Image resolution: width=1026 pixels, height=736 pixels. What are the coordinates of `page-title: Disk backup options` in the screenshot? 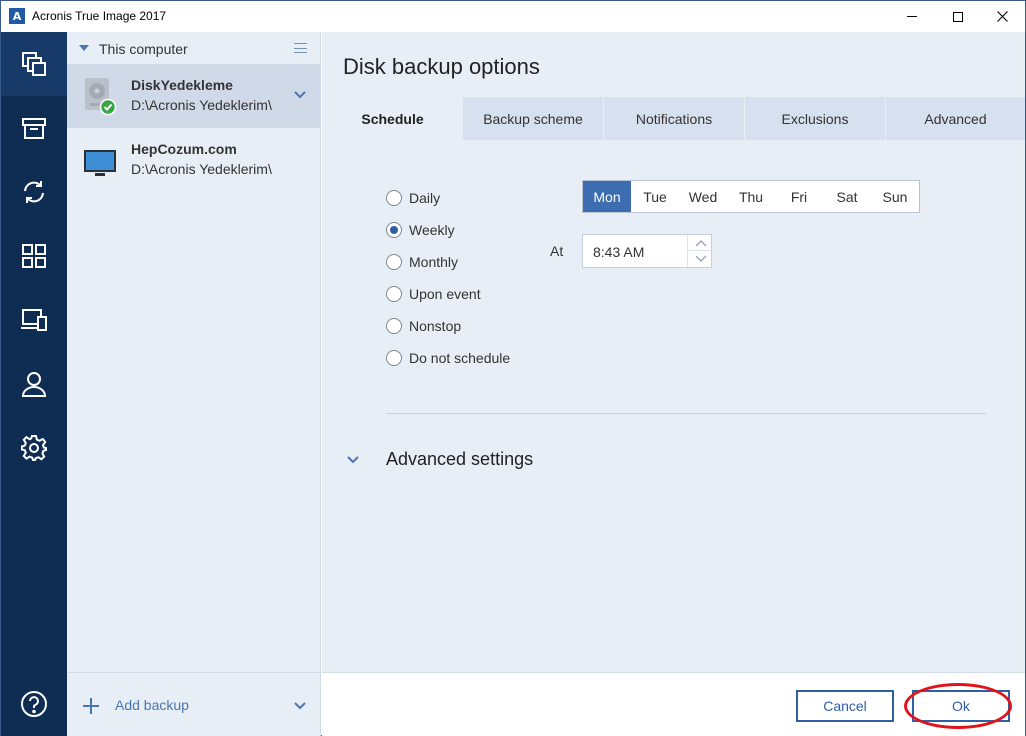 It's located at (441, 66).